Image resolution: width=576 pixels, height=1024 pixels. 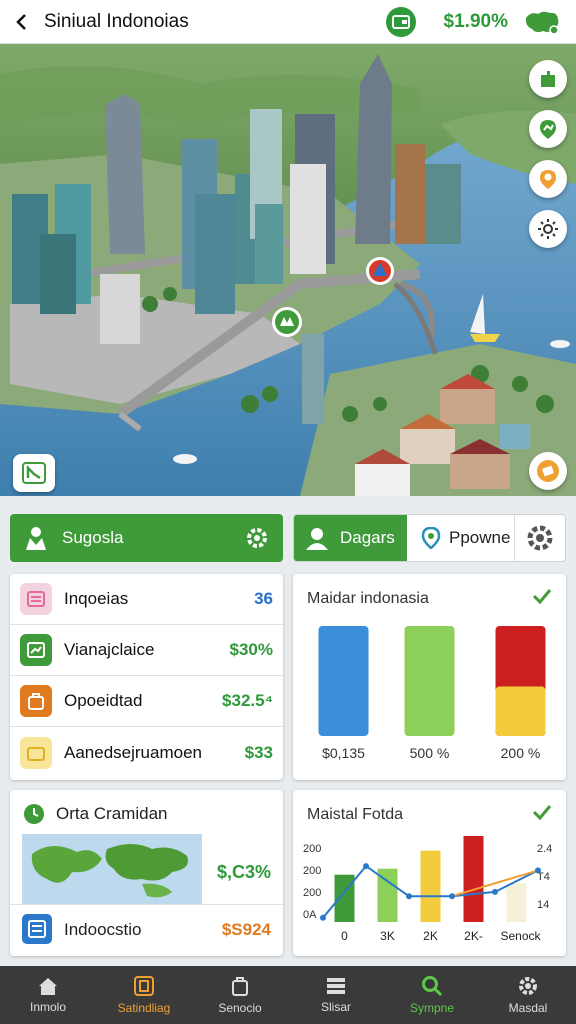 I want to click on map-icon, so click(x=542, y=23).